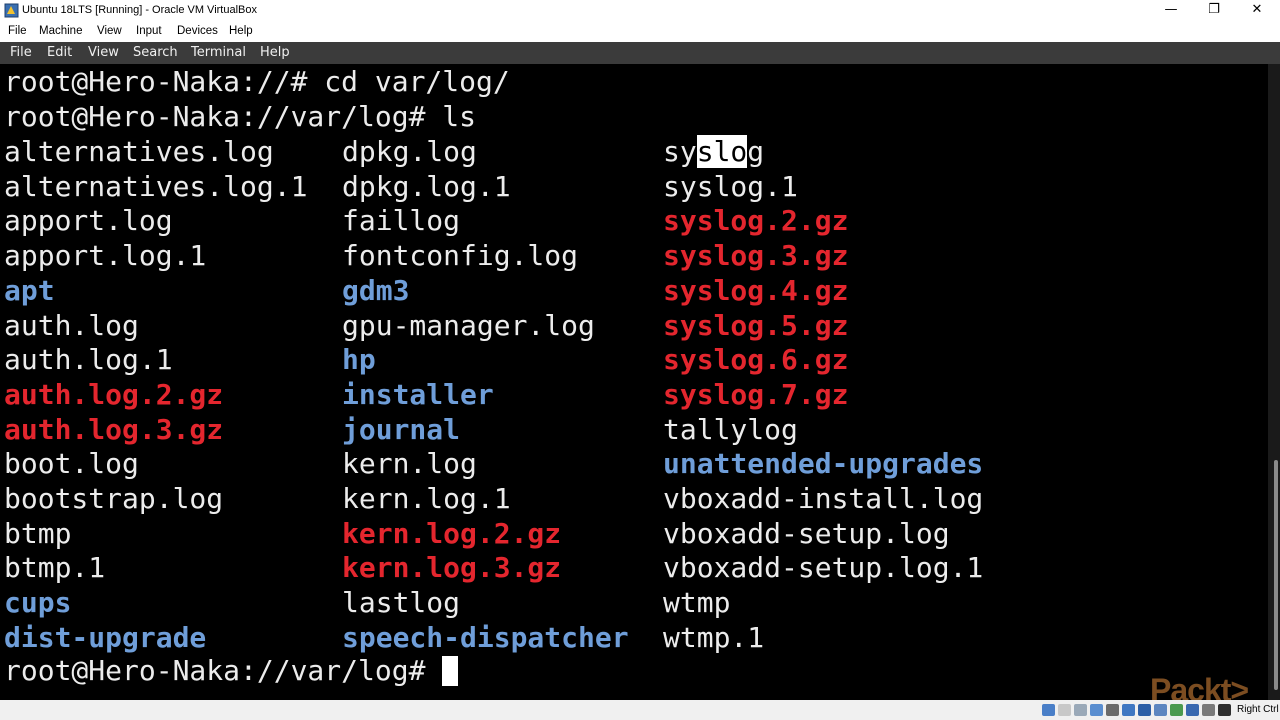 The image size is (1280, 720). I want to click on archive-file-entry: syslog.2.gz, so click(756, 220).